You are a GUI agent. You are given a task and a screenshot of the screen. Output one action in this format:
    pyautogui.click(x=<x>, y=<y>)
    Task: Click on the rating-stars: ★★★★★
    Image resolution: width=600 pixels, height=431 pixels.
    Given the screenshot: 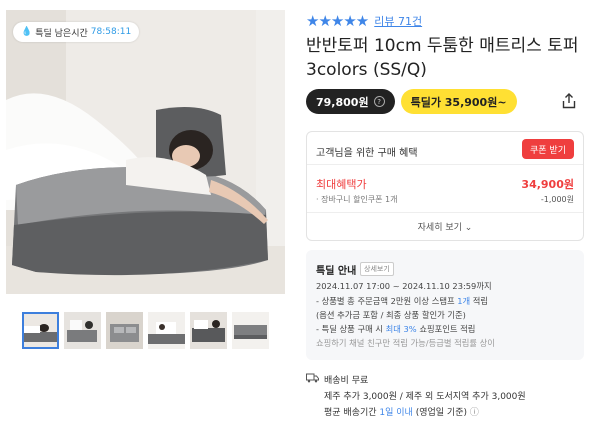 What is the action you would take?
    pyautogui.click(x=337, y=21)
    